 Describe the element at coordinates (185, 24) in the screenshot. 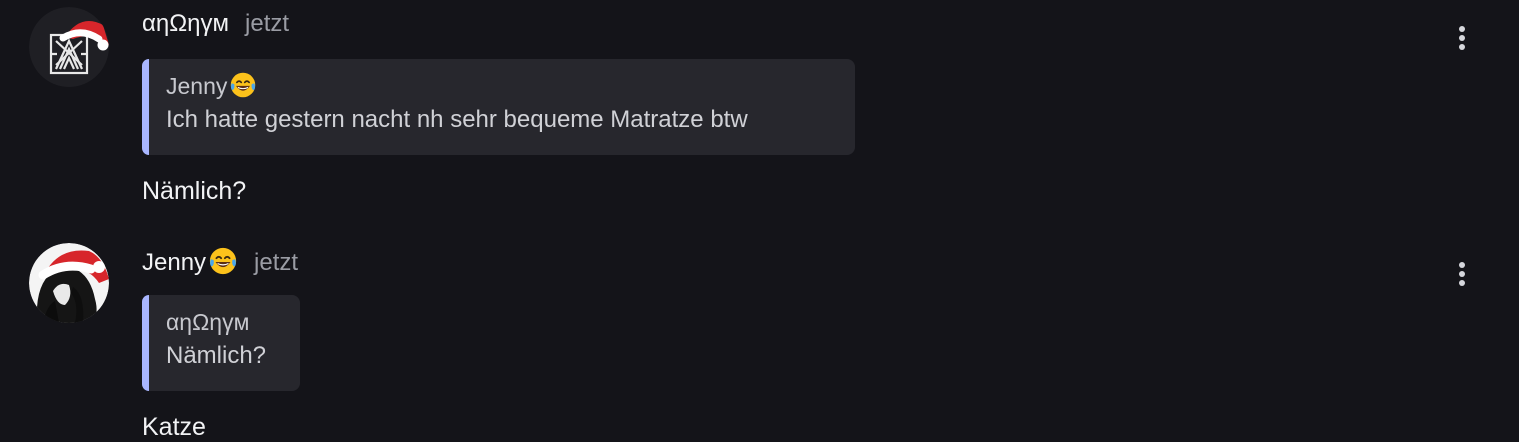

I see `username: αηΩηγм` at that location.